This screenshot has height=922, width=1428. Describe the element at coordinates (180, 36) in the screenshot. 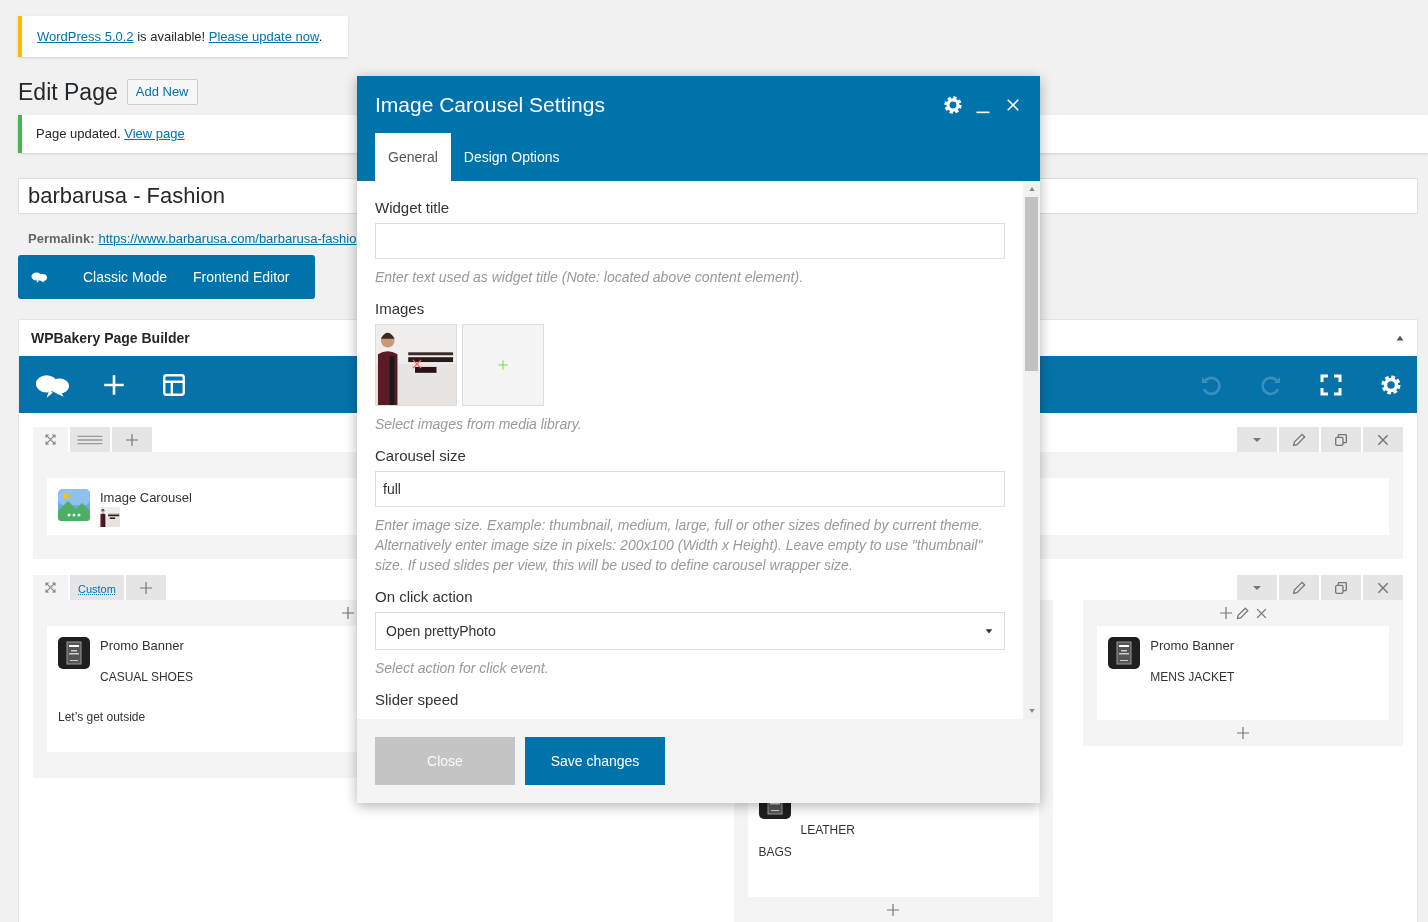

I see `update-notice-text: WordPress 5.0.2 is available! Please update now.` at that location.